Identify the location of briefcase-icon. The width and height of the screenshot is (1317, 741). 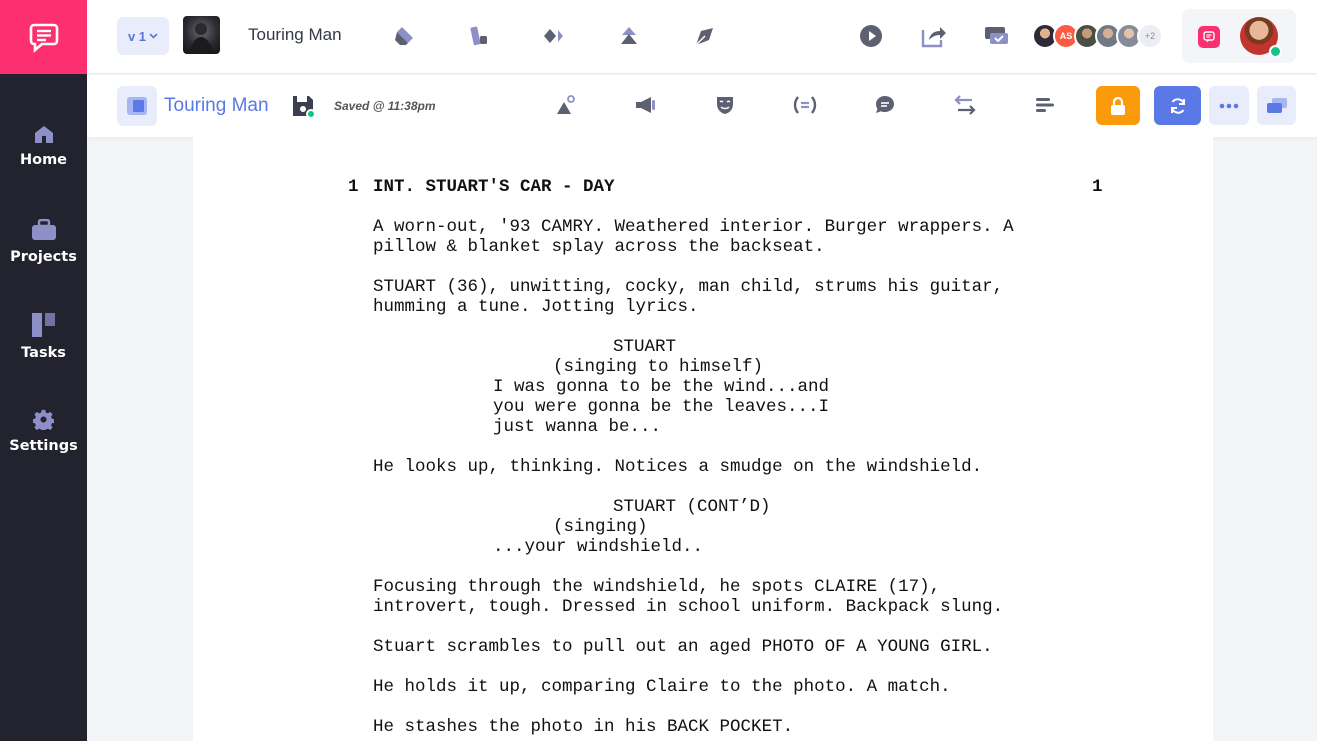
(43, 229).